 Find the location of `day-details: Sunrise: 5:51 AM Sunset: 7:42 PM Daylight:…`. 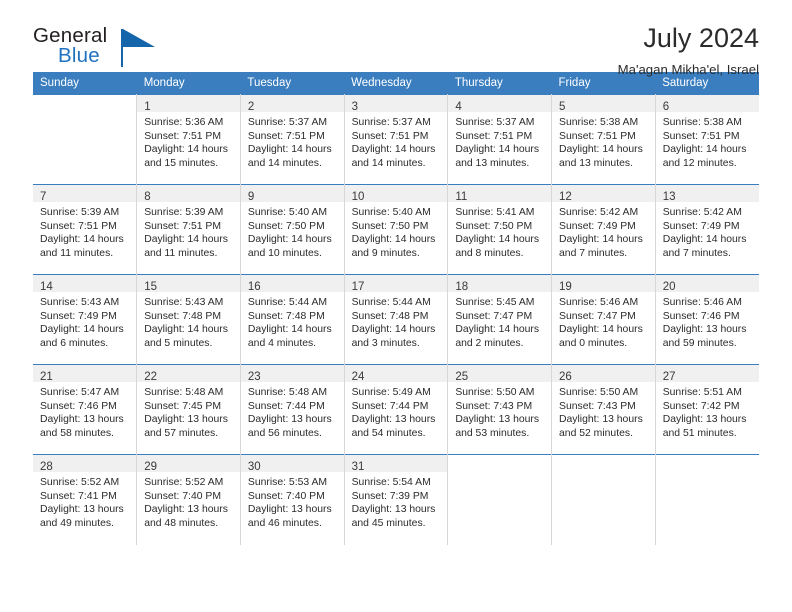

day-details: Sunrise: 5:51 AM Sunset: 7:42 PM Daylight:… is located at coordinates (707, 411).